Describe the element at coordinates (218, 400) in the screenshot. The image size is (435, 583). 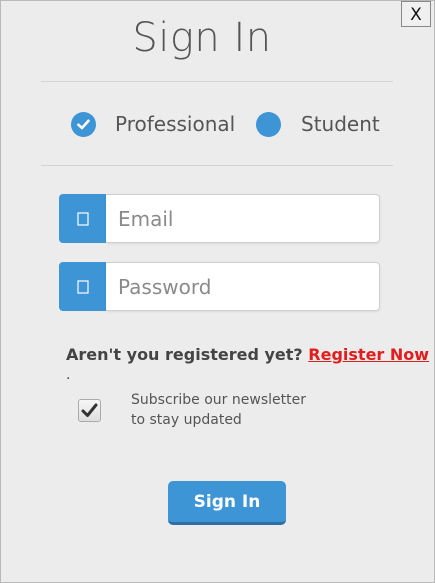
I see `newsletter-line-1: Subscribe our newsletter` at that location.